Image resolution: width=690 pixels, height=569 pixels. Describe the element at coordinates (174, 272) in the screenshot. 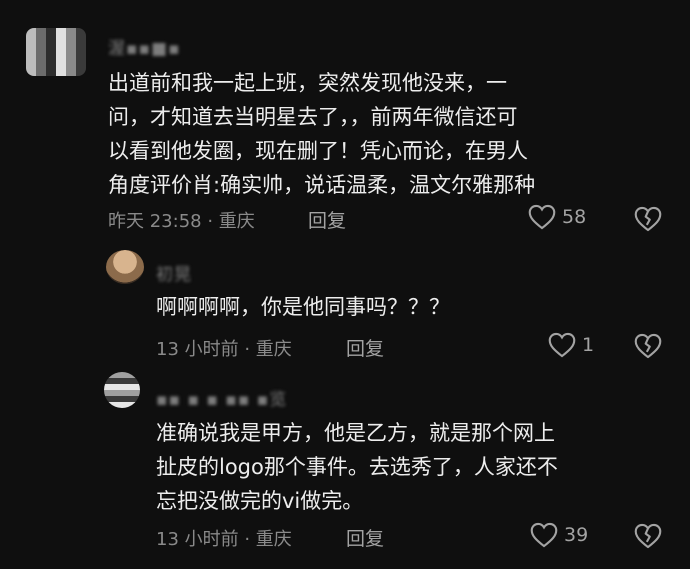

I see `username: 初晃` at that location.